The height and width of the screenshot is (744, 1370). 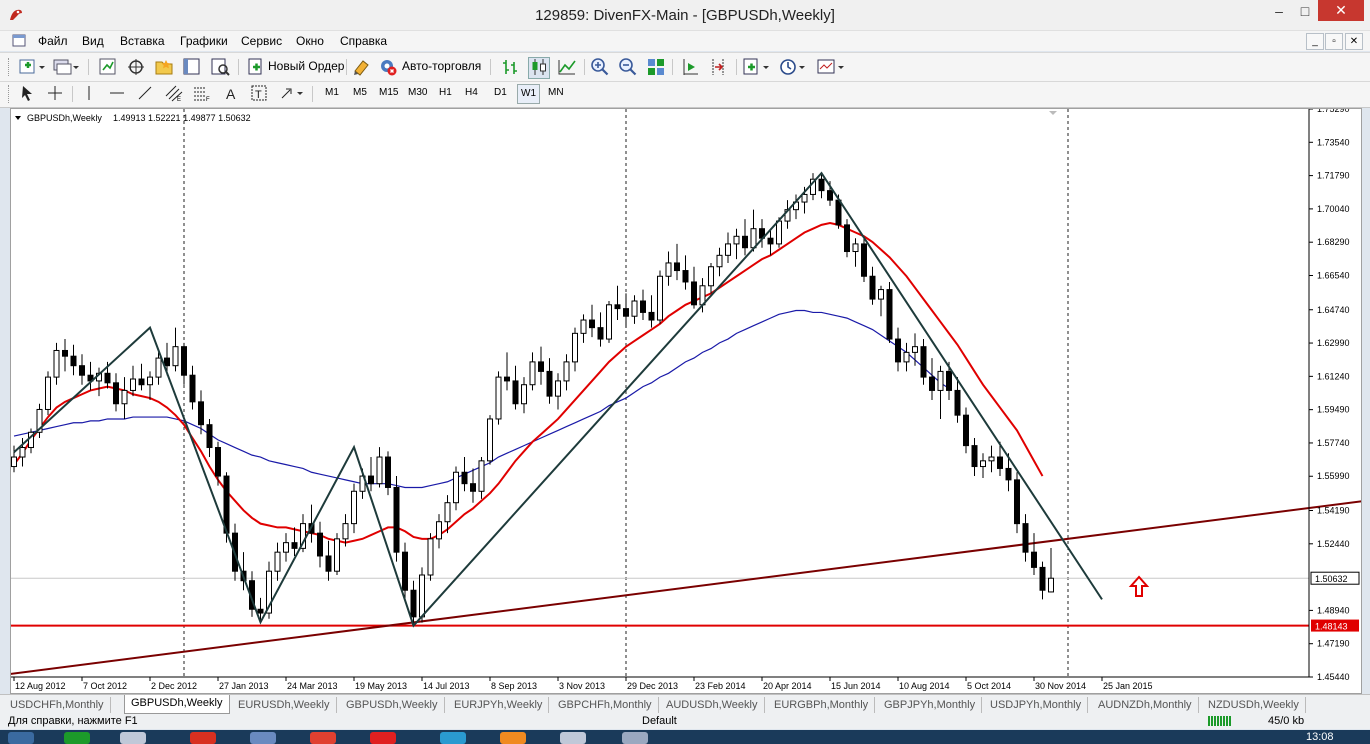 I want to click on cursor-icon, so click(x=27, y=94).